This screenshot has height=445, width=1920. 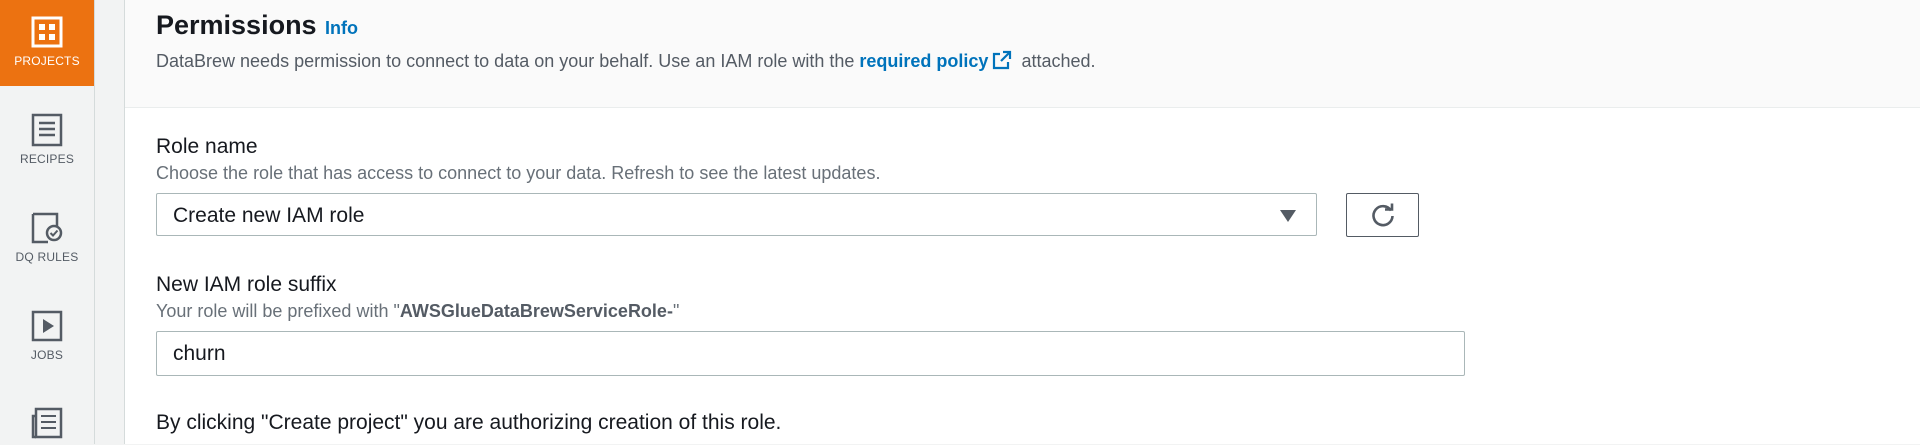 I want to click on sidebar-item-jobs: JOBS, so click(x=47, y=335).